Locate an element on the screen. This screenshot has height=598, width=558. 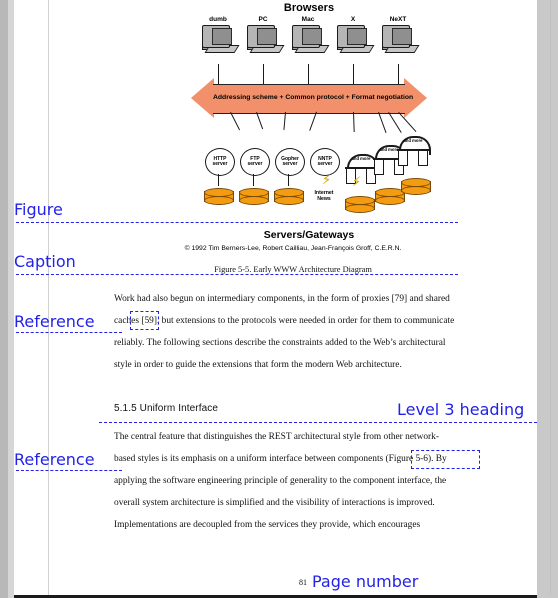
figure-title-browsers: Browsers is located at coordinates (309, 8).